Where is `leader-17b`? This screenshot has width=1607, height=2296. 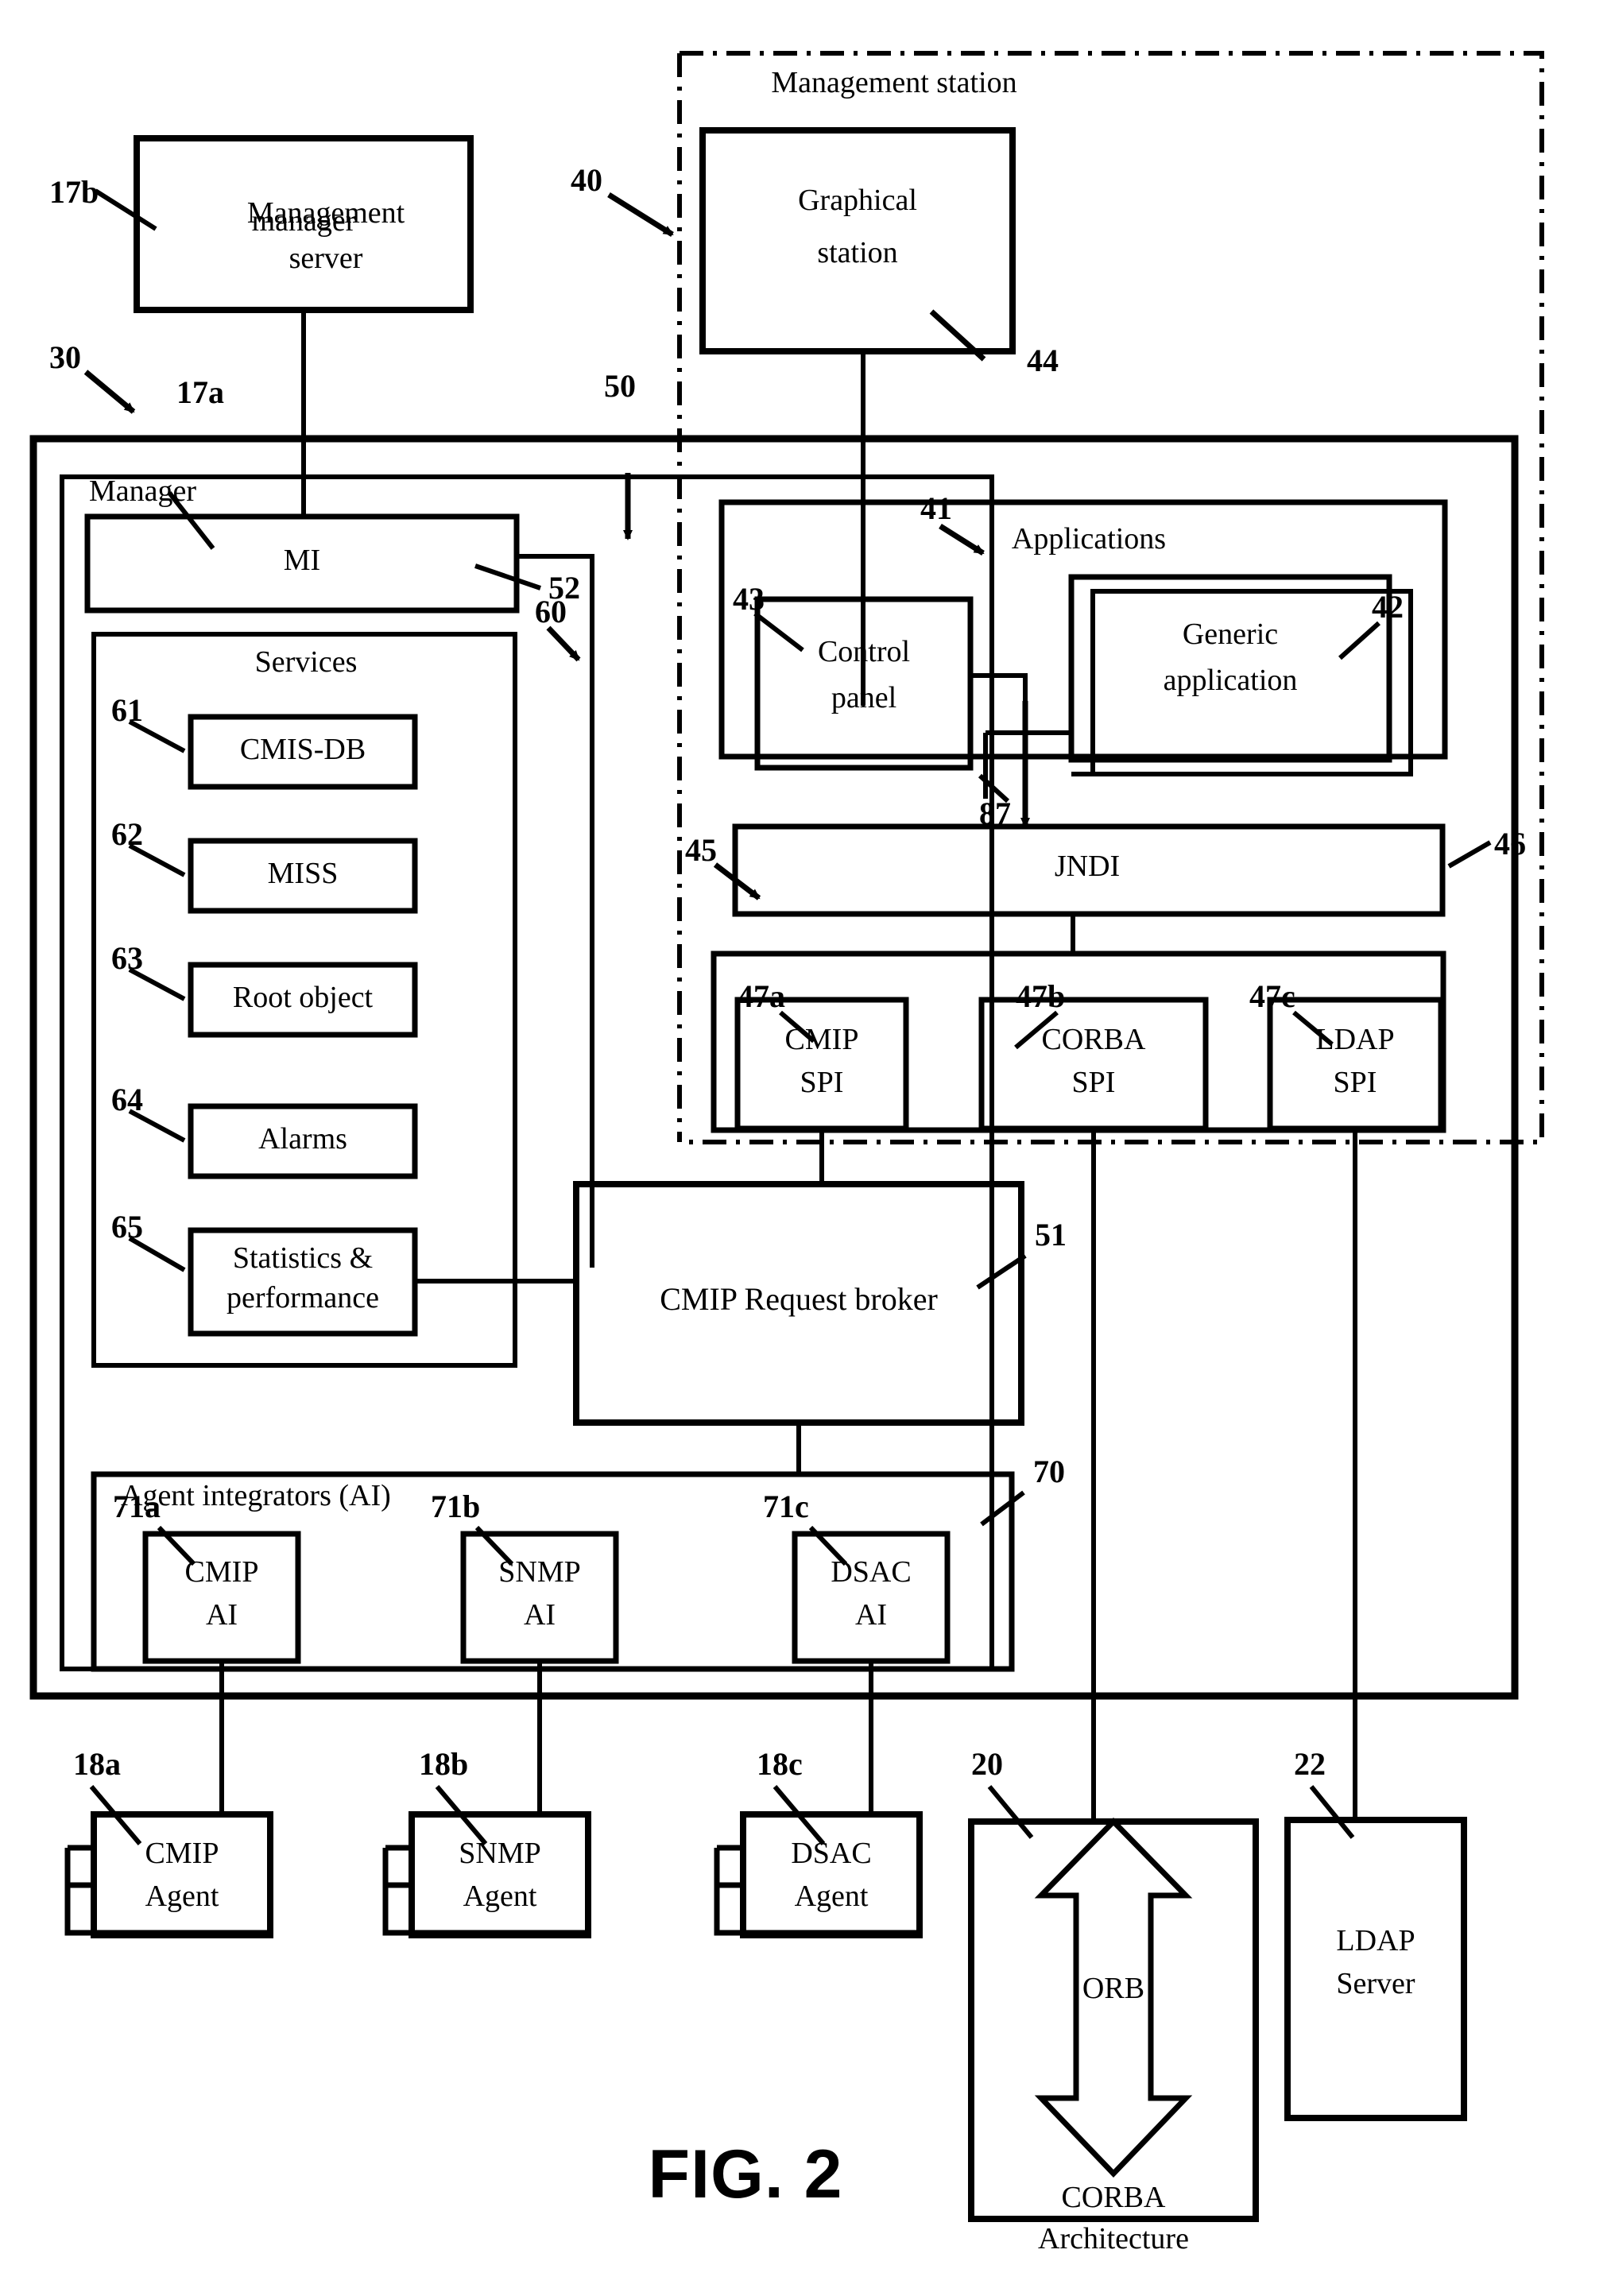 leader-17b is located at coordinates (125, 209).